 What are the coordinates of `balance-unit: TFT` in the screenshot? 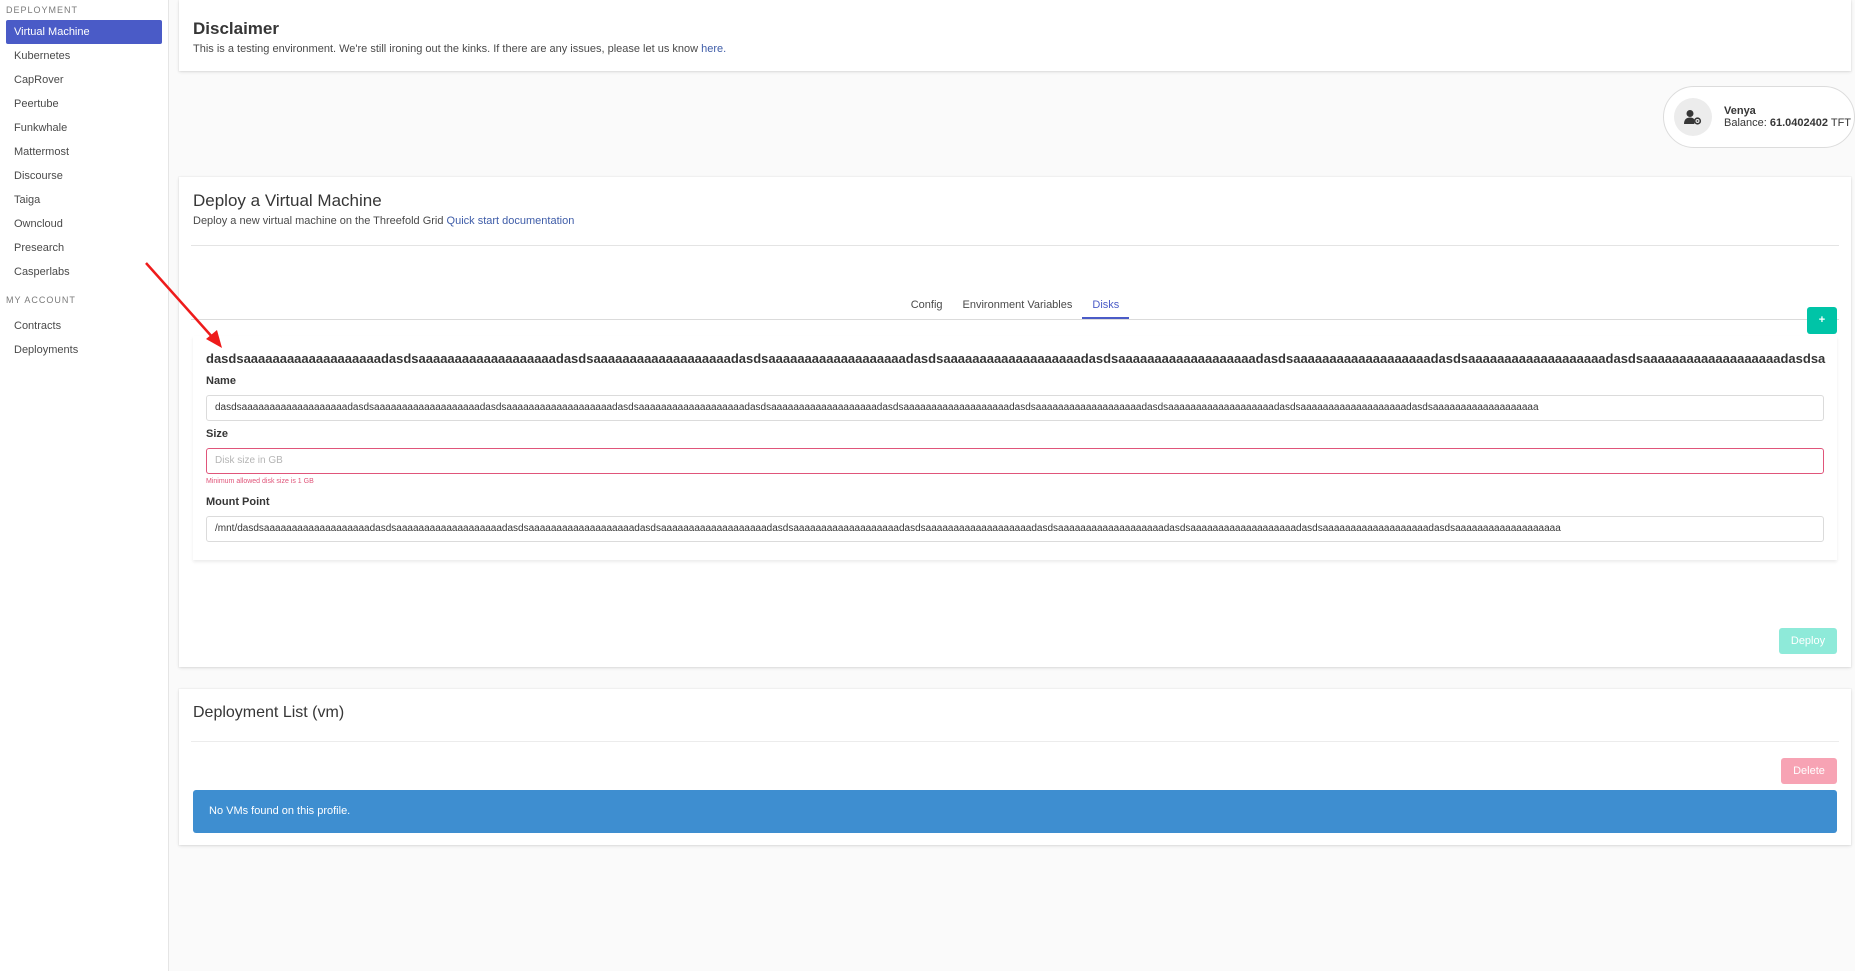 It's located at (1840, 123).